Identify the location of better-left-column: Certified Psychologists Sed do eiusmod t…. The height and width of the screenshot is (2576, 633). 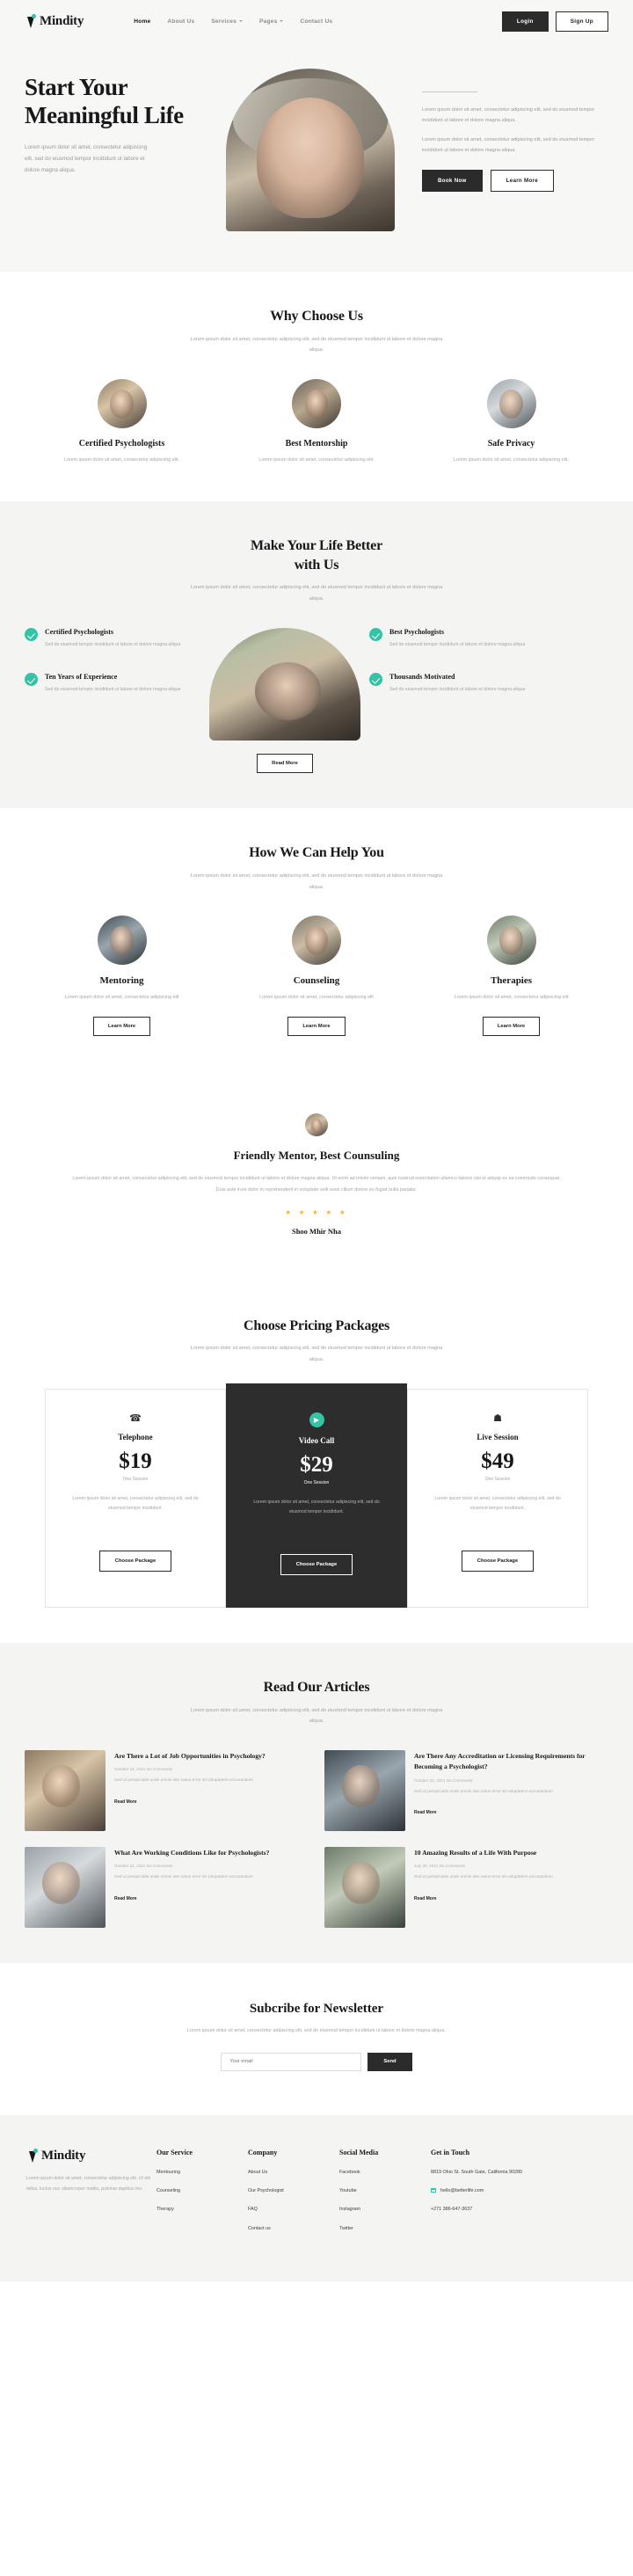
(112, 673).